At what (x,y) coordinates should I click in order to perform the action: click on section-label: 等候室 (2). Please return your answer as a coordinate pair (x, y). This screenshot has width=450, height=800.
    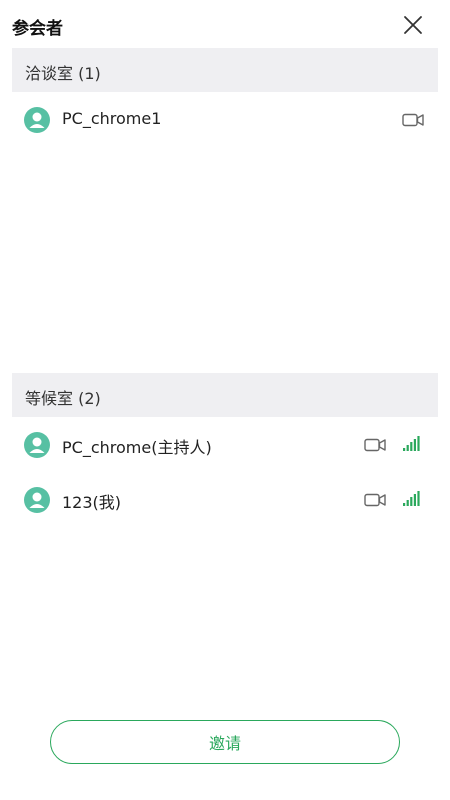
    Looking at the image, I should click on (63, 398).